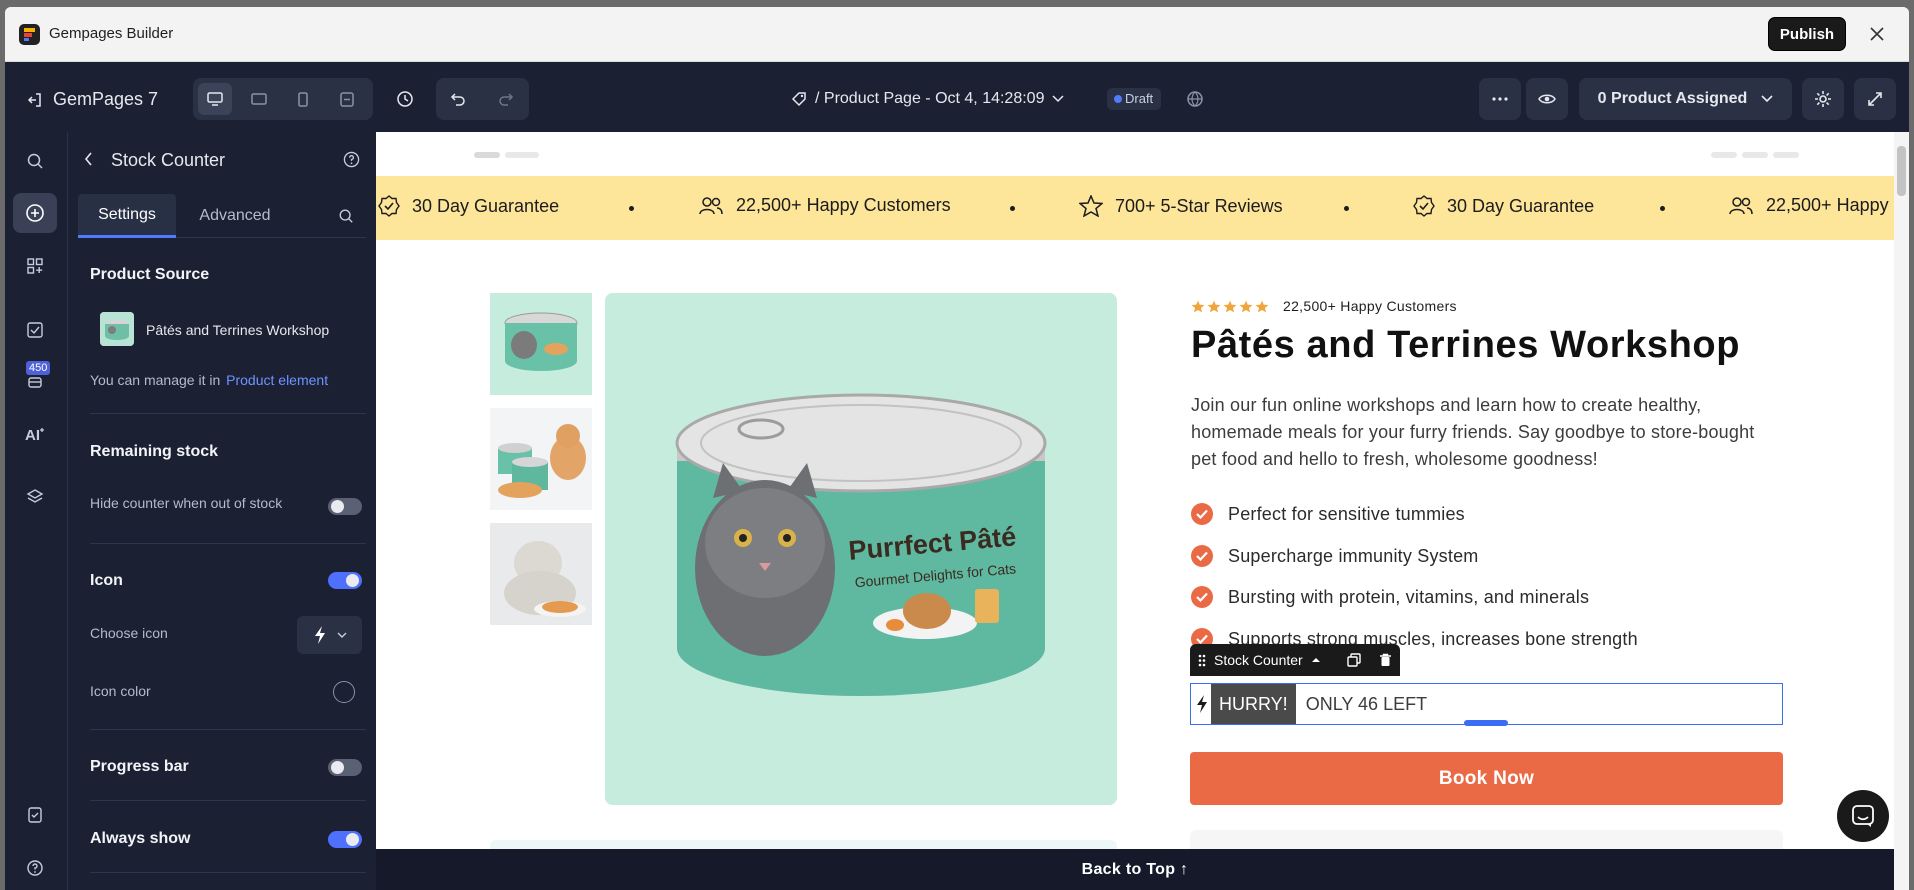 This screenshot has height=890, width=1914. What do you see at coordinates (1486, 778) in the screenshot?
I see `book-now-button: Book Now` at bounding box center [1486, 778].